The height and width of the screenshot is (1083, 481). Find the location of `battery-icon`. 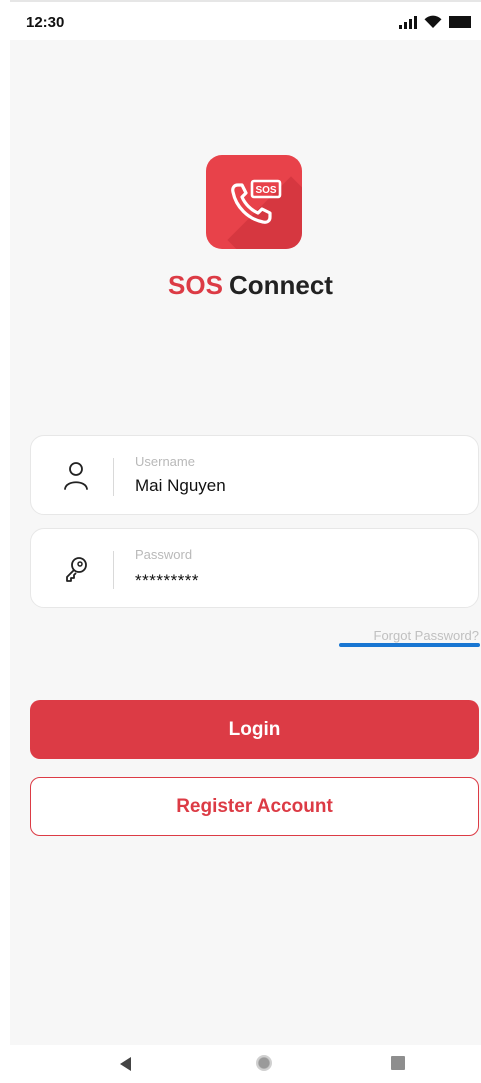

battery-icon is located at coordinates (460, 22).